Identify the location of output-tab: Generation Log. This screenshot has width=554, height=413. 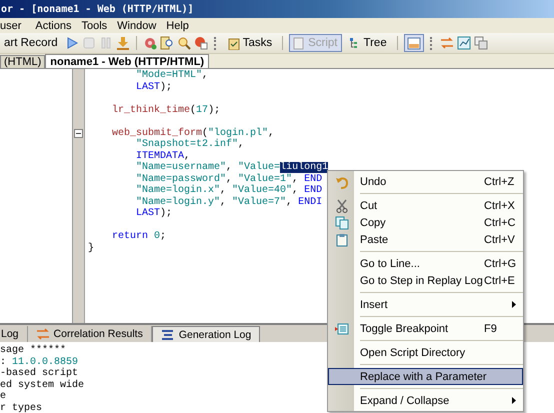
(206, 334).